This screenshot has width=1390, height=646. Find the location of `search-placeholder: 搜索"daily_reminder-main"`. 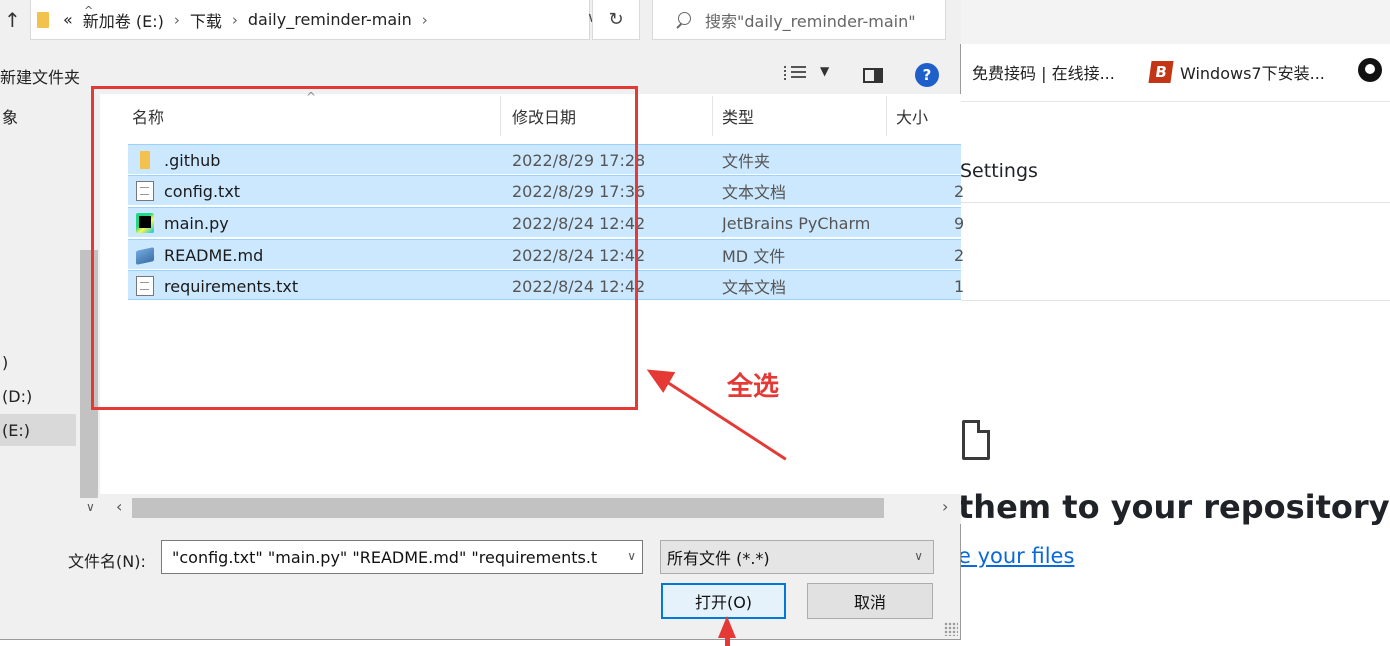

search-placeholder: 搜索"daily_reminder-main" is located at coordinates (810, 21).